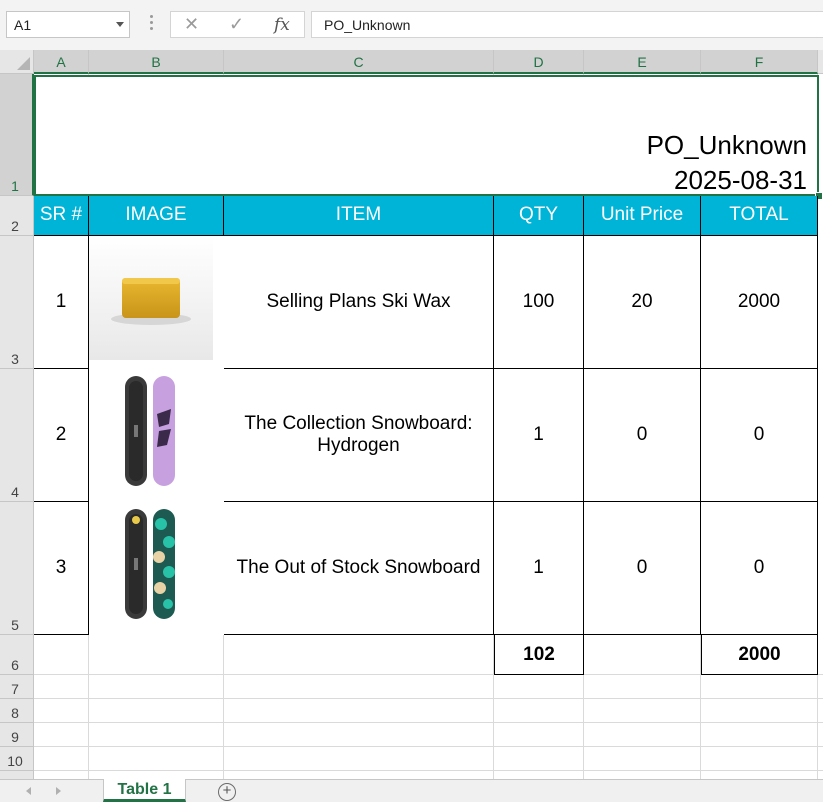 Image resolution: width=823 pixels, height=802 pixels. Describe the element at coordinates (539, 62) in the screenshot. I see `column-header-d: D` at that location.